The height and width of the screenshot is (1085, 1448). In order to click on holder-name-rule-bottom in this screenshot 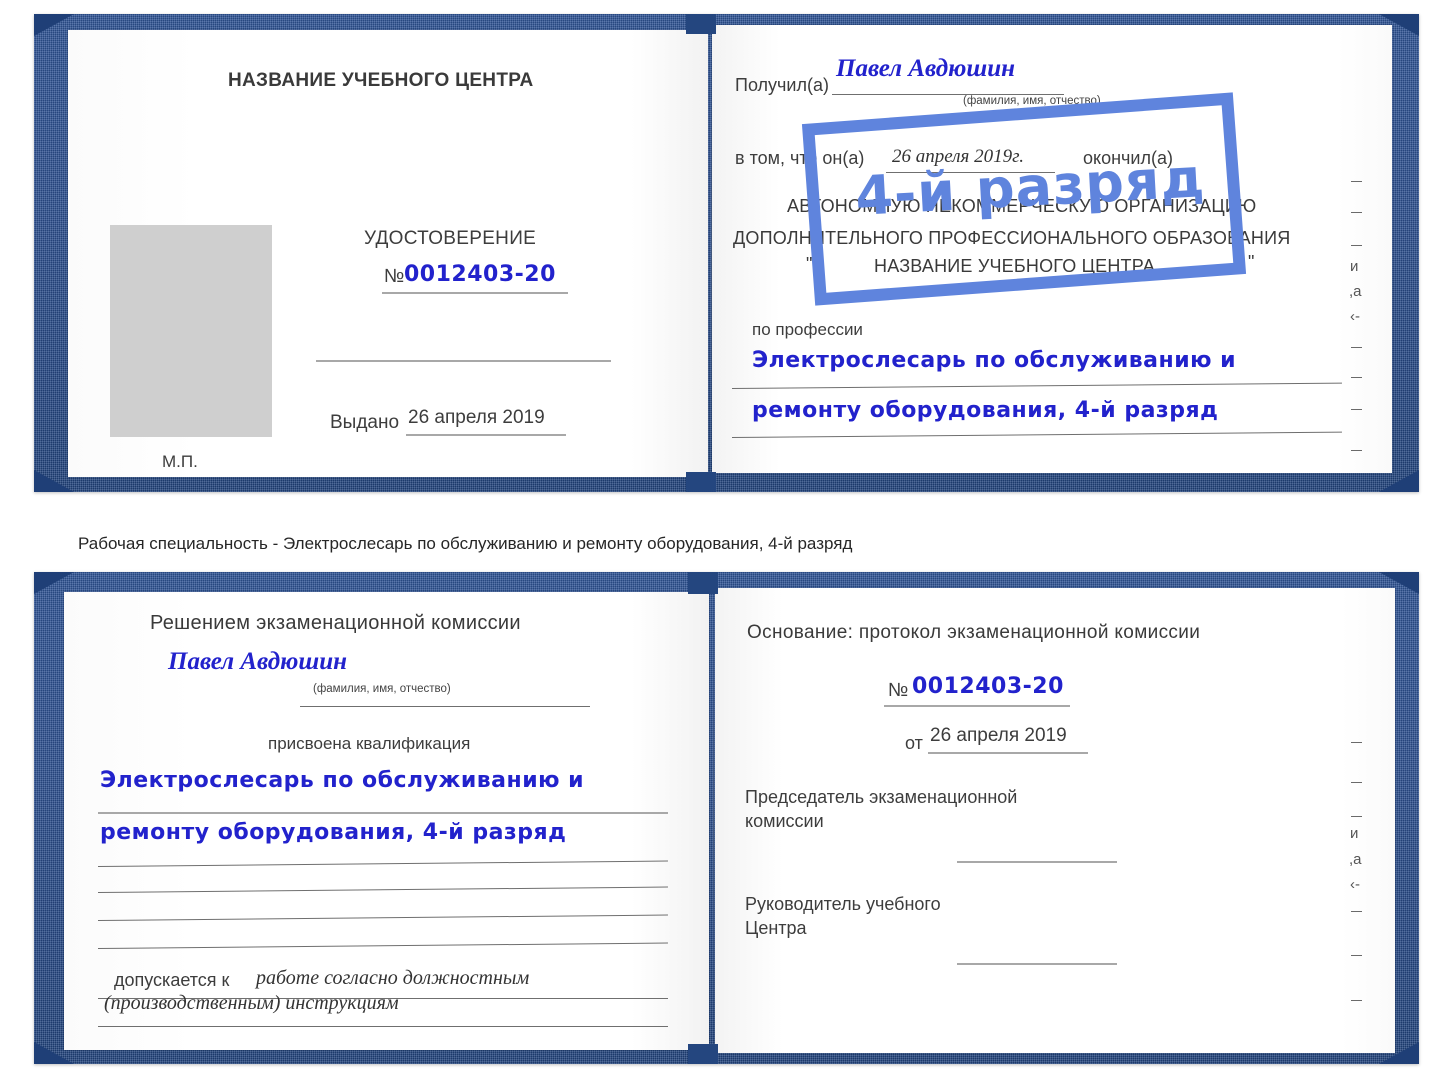, I will do `click(445, 706)`.